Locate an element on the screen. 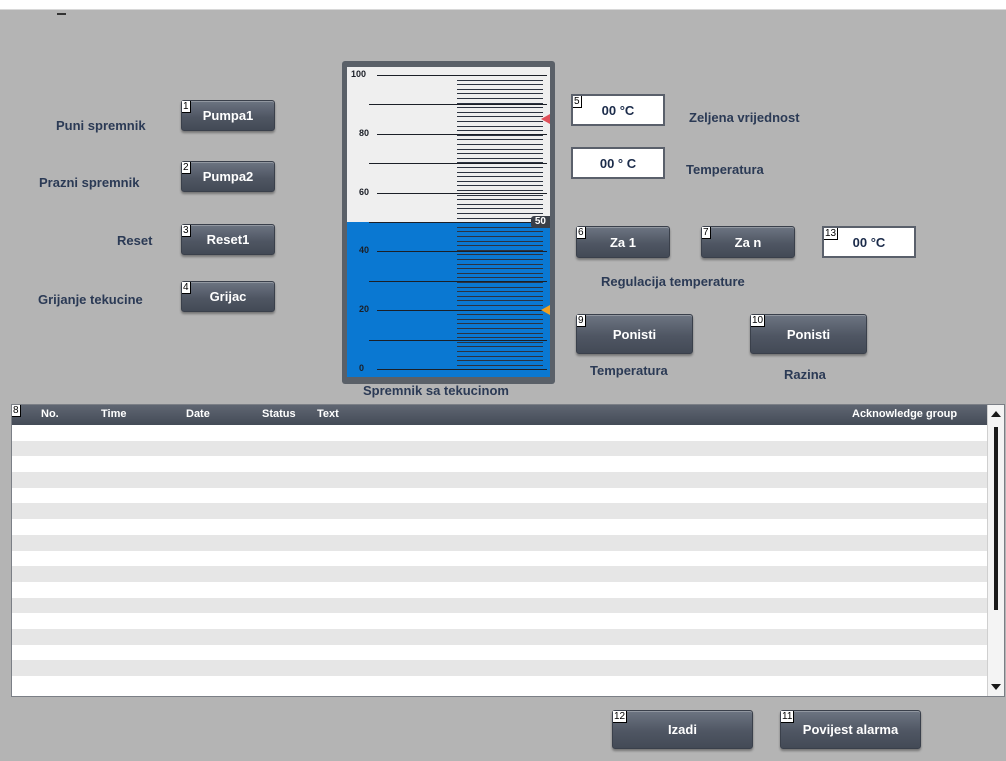 The width and height of the screenshot is (1006, 761). alarm-scrollbar is located at coordinates (995, 550).